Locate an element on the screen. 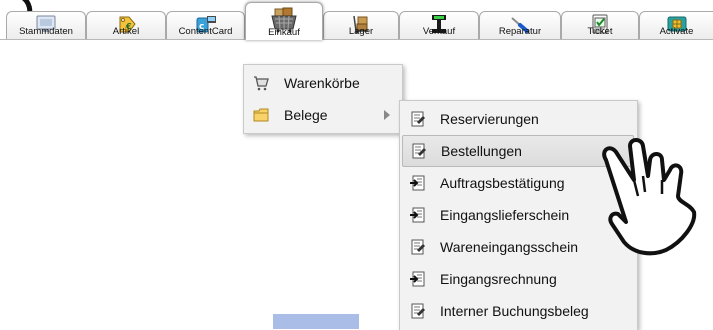 The width and height of the screenshot is (713, 330). menu-item-label: Belege is located at coordinates (306, 115).